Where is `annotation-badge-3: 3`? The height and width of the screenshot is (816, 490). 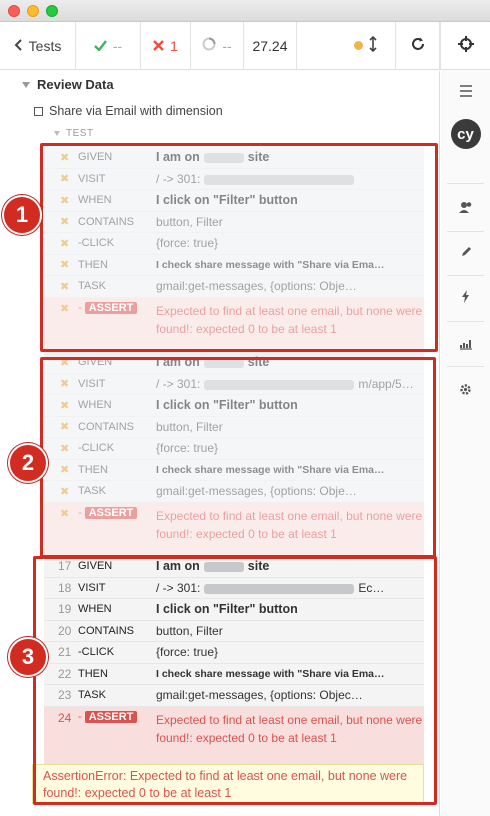
annotation-badge-3: 3 is located at coordinates (28, 657).